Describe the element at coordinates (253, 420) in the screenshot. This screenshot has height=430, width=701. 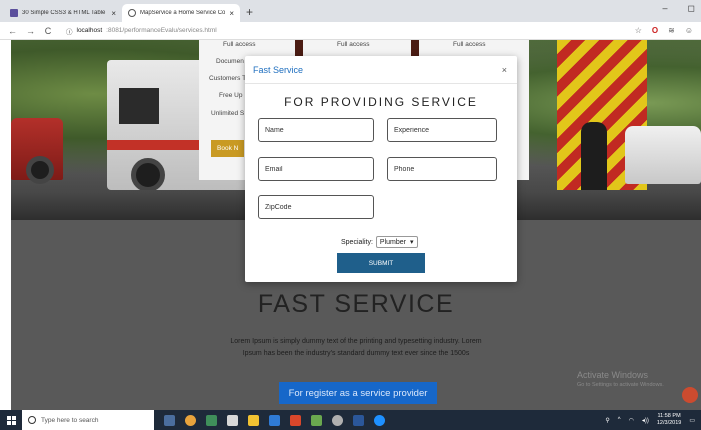
I see `file-explorer-icon` at that location.